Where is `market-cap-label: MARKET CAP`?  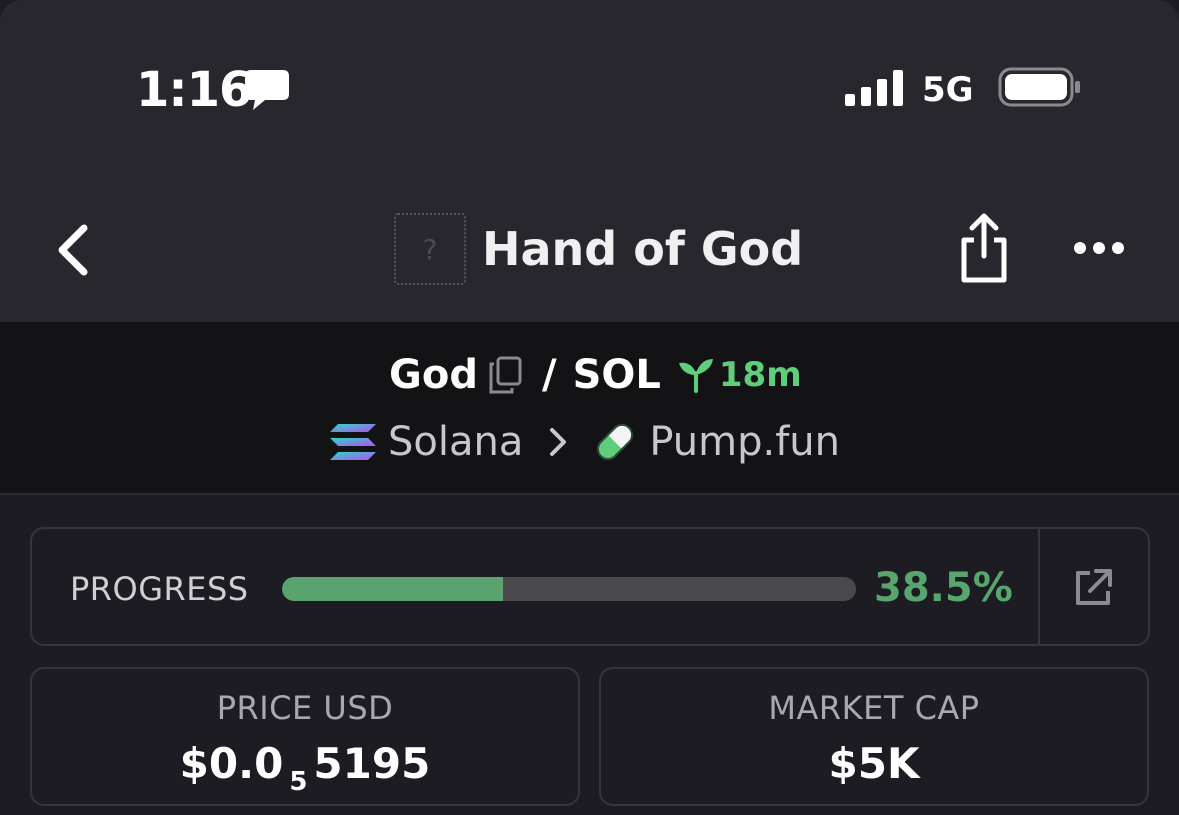
market-cap-label: MARKET CAP is located at coordinates (874, 708).